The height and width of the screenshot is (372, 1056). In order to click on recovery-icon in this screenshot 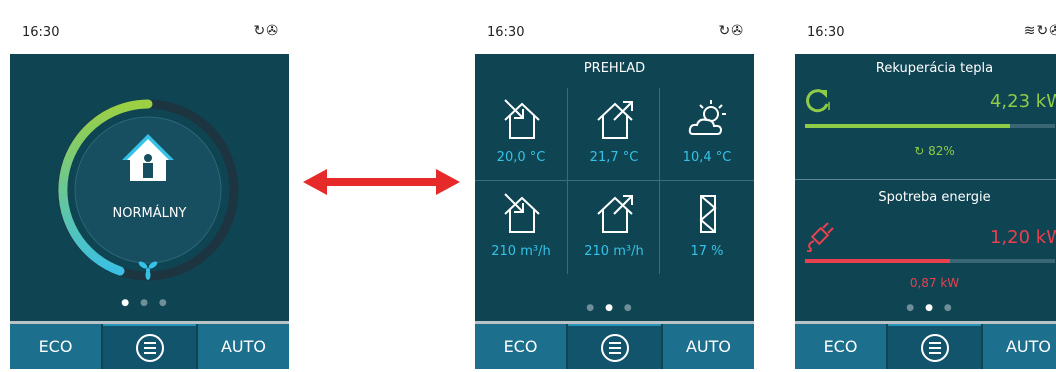, I will do `click(818, 101)`.